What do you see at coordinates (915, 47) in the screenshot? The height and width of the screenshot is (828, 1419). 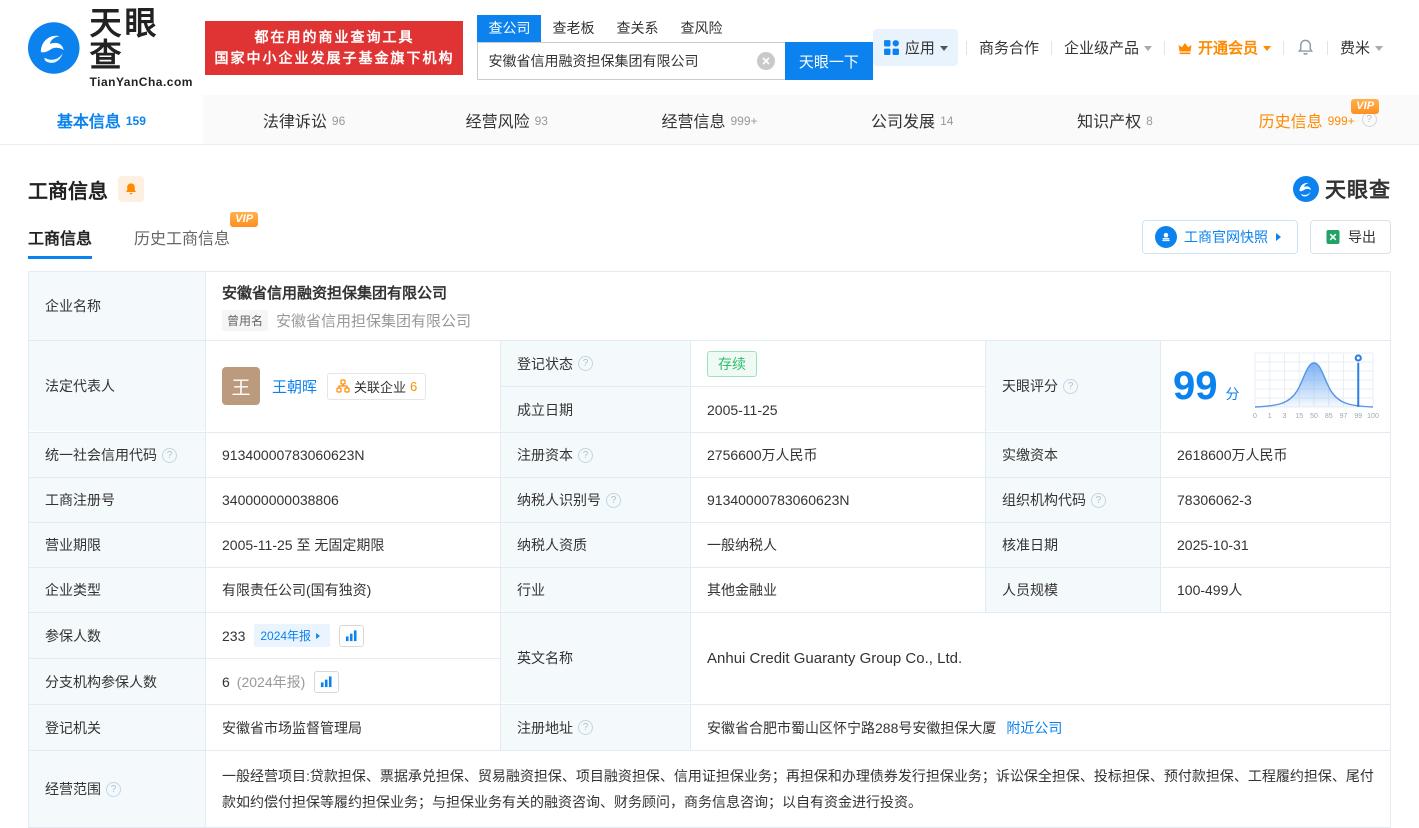 I see `nav-apps: 应用` at bounding box center [915, 47].